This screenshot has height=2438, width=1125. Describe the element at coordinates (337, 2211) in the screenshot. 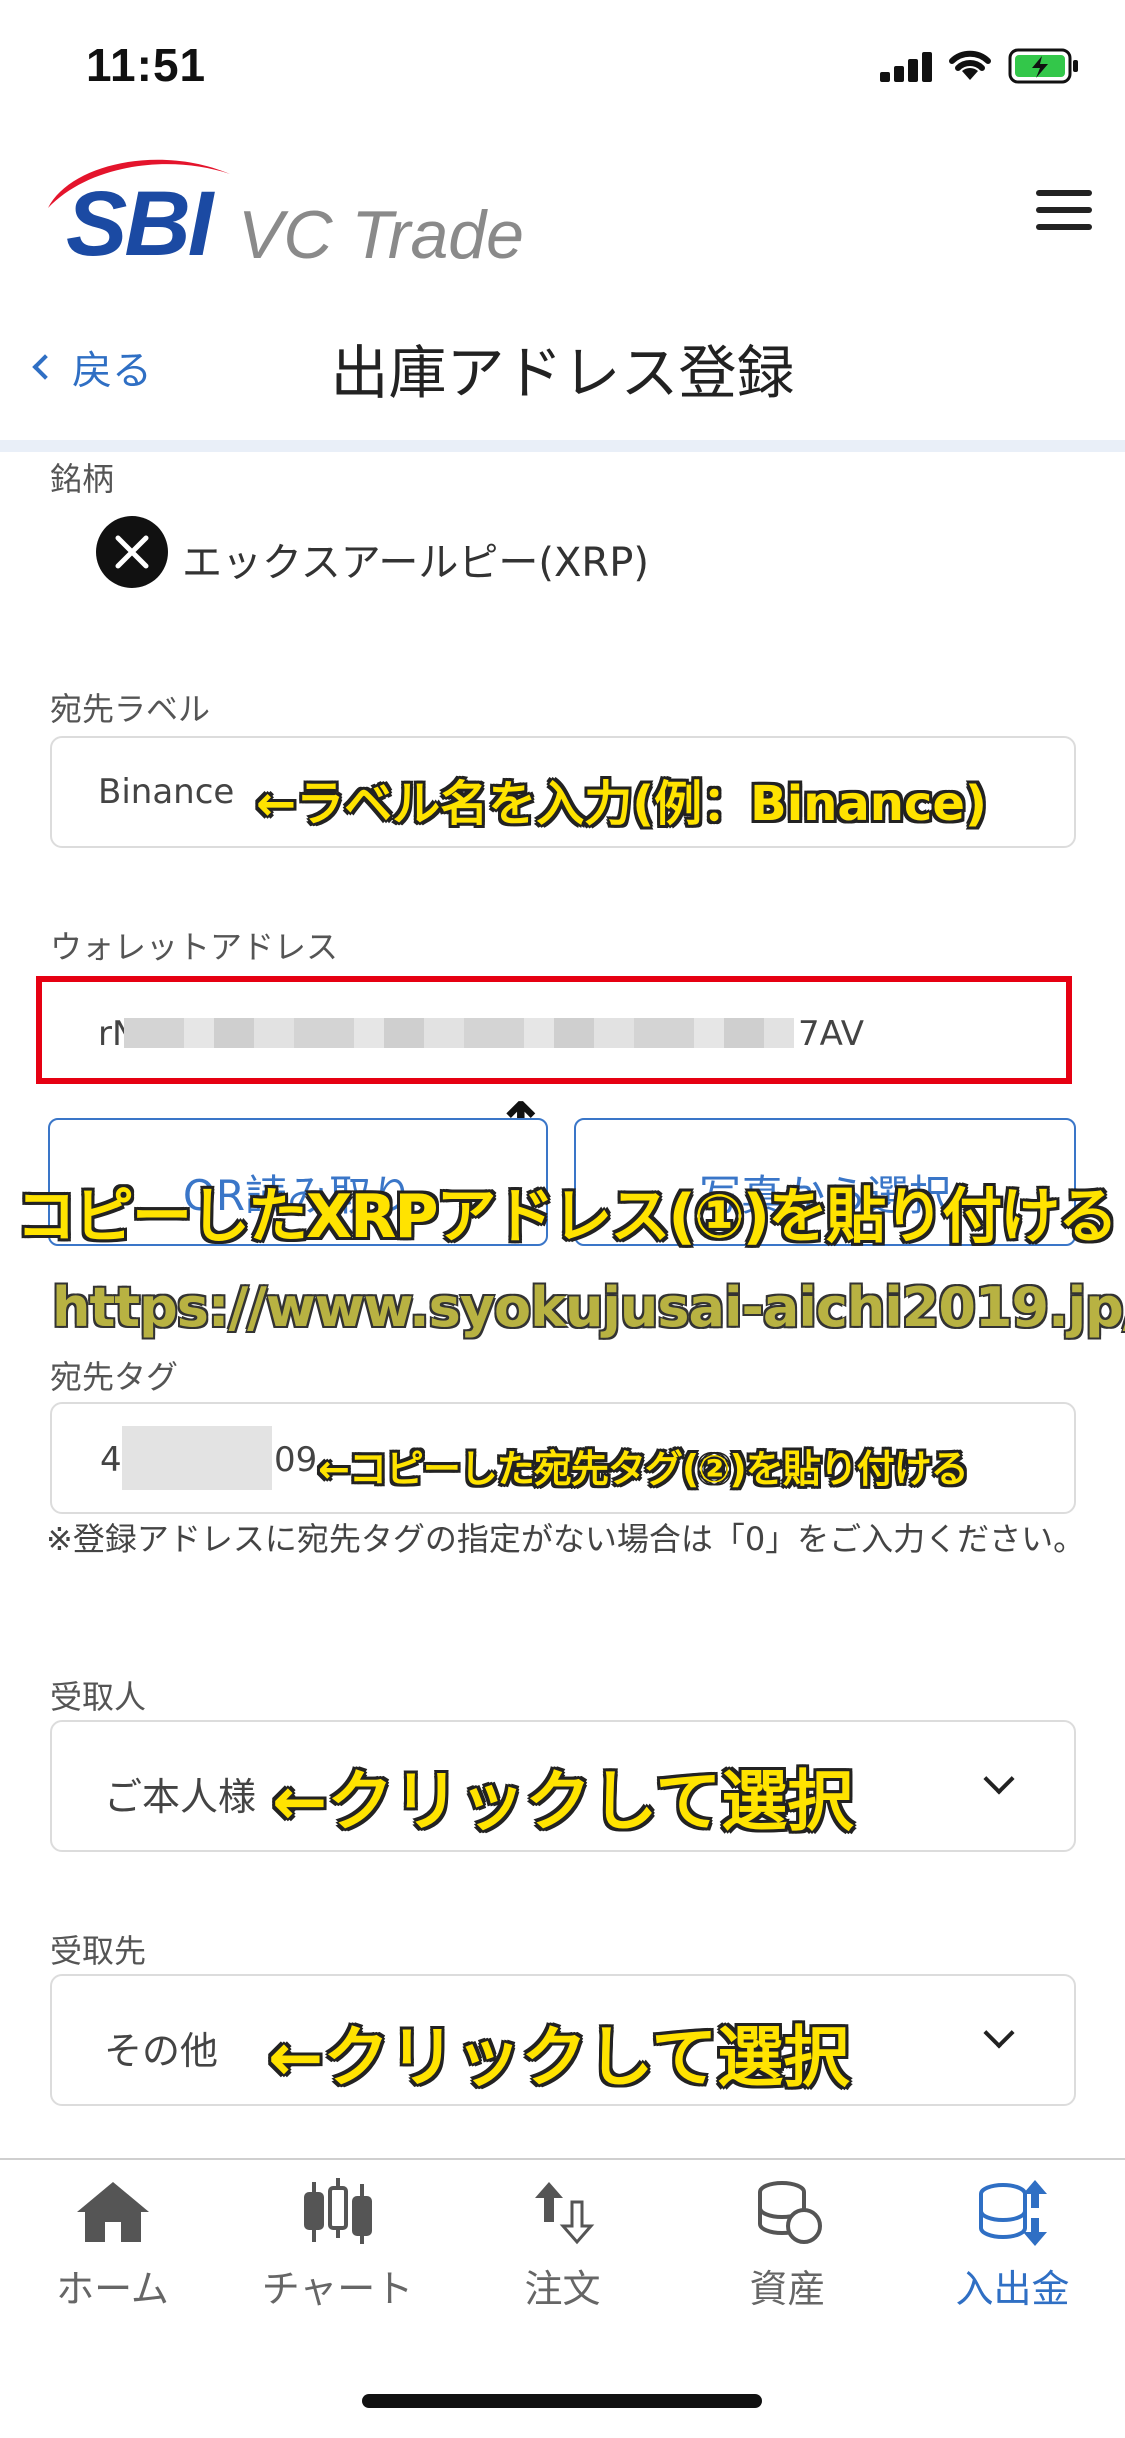

I see `chart-icon` at that location.